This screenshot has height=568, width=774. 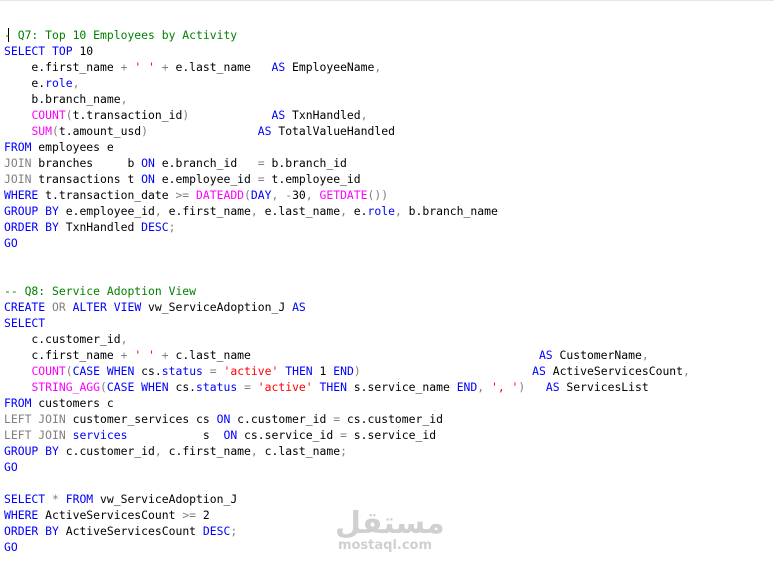 What do you see at coordinates (312, 179) in the screenshot?
I see `code-token: t.employee_id` at bounding box center [312, 179].